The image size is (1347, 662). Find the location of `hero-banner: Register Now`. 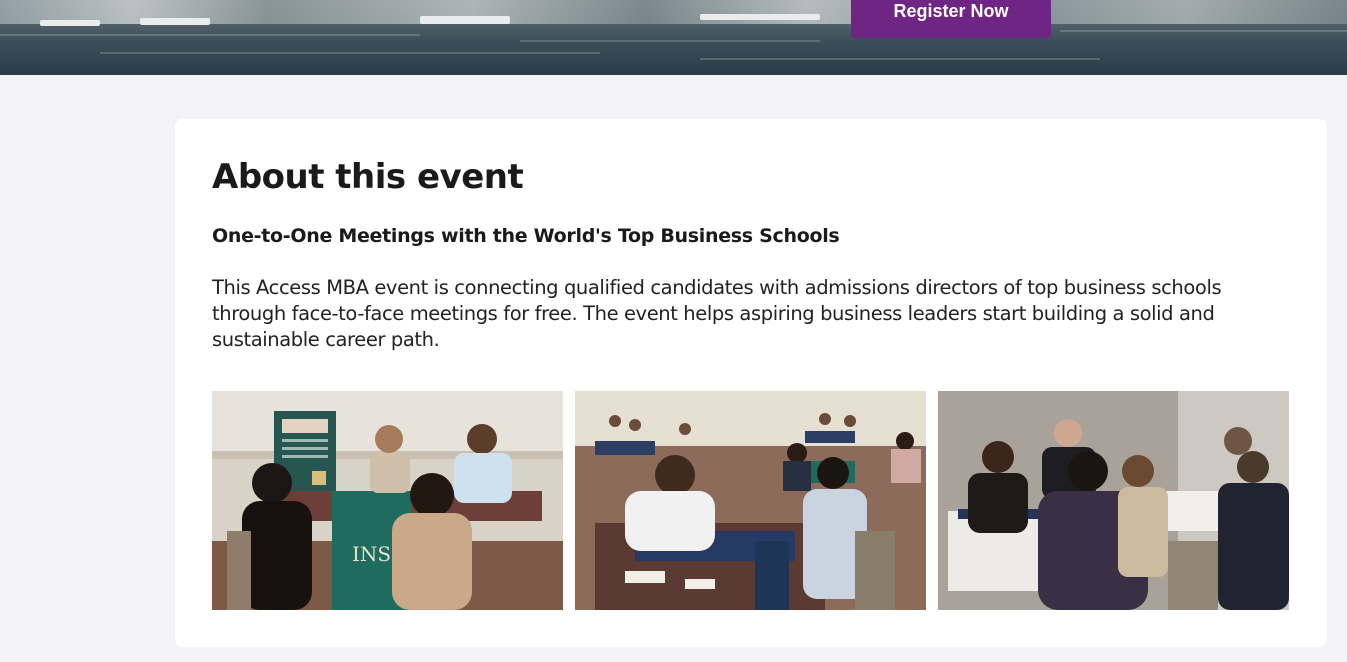

hero-banner: Register Now is located at coordinates (673, 37).